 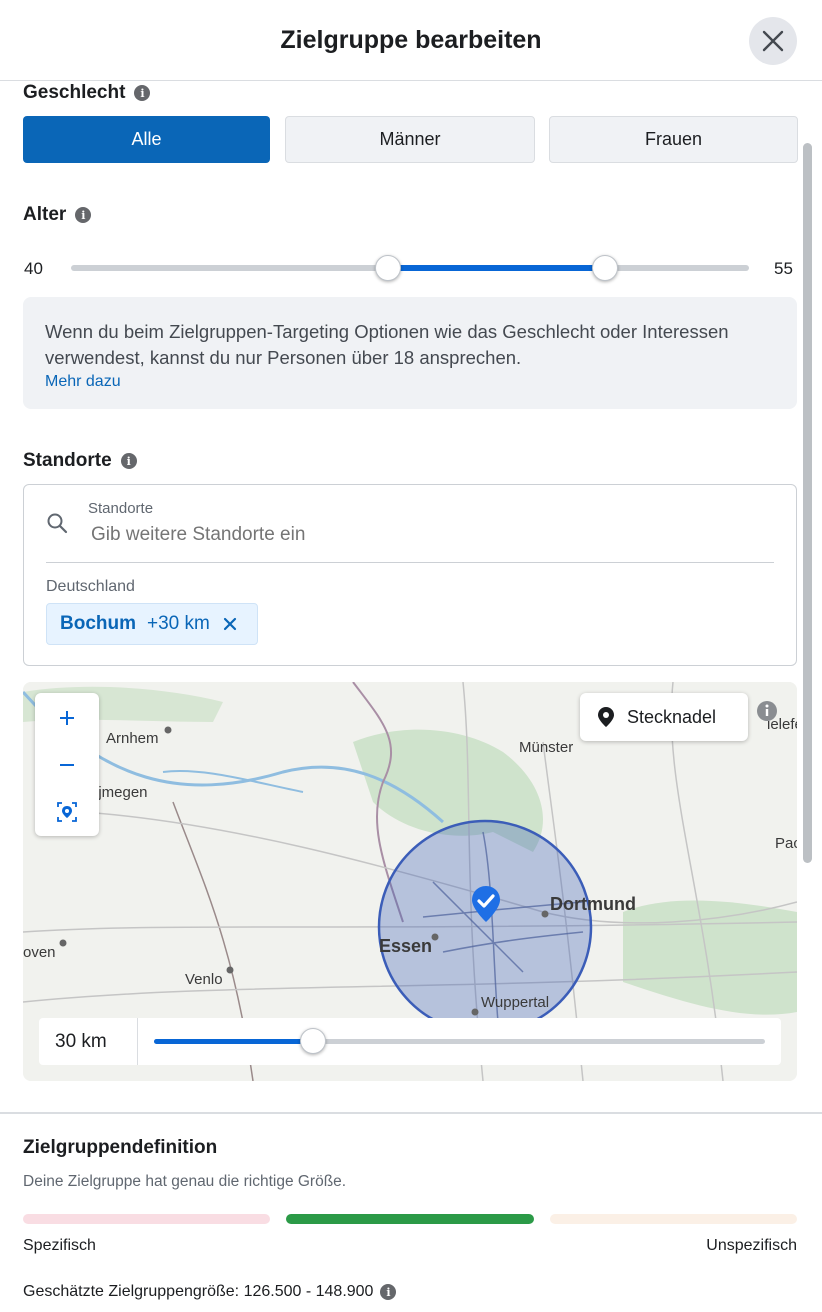 I want to click on map-zoom-controls, so click(x=67, y=764).